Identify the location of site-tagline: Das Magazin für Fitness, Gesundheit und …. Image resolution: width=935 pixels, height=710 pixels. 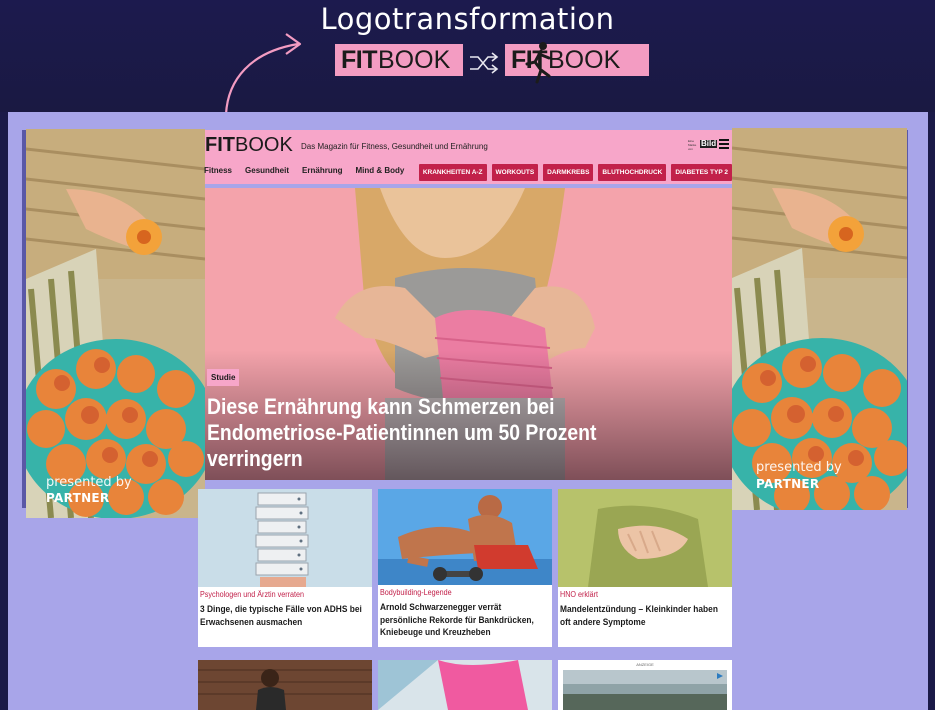
(394, 146).